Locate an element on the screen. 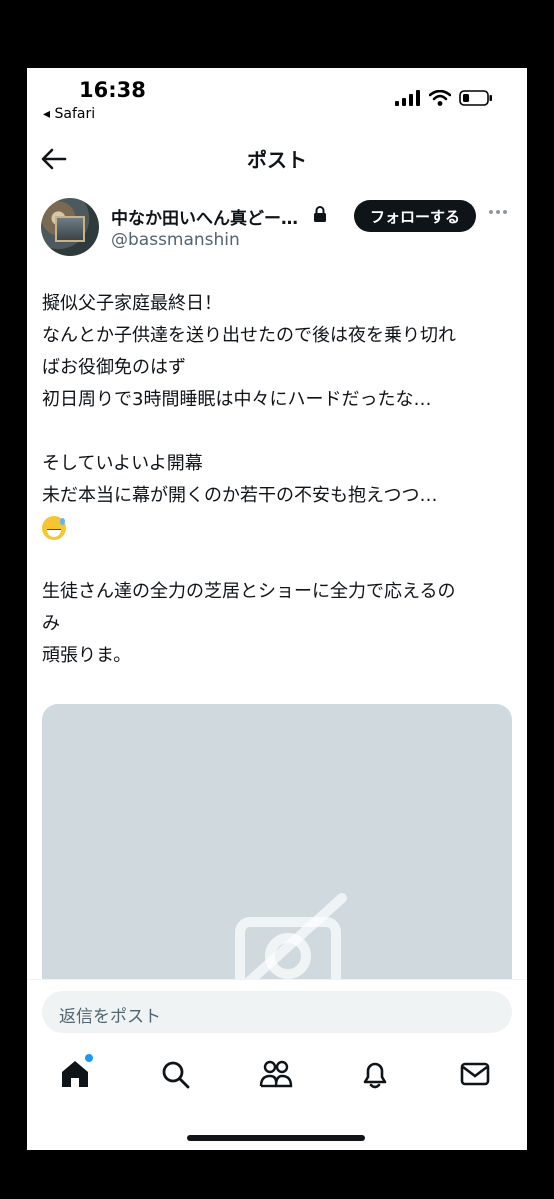 The width and height of the screenshot is (554, 1199). tab-notifications is located at coordinates (377, 1076).